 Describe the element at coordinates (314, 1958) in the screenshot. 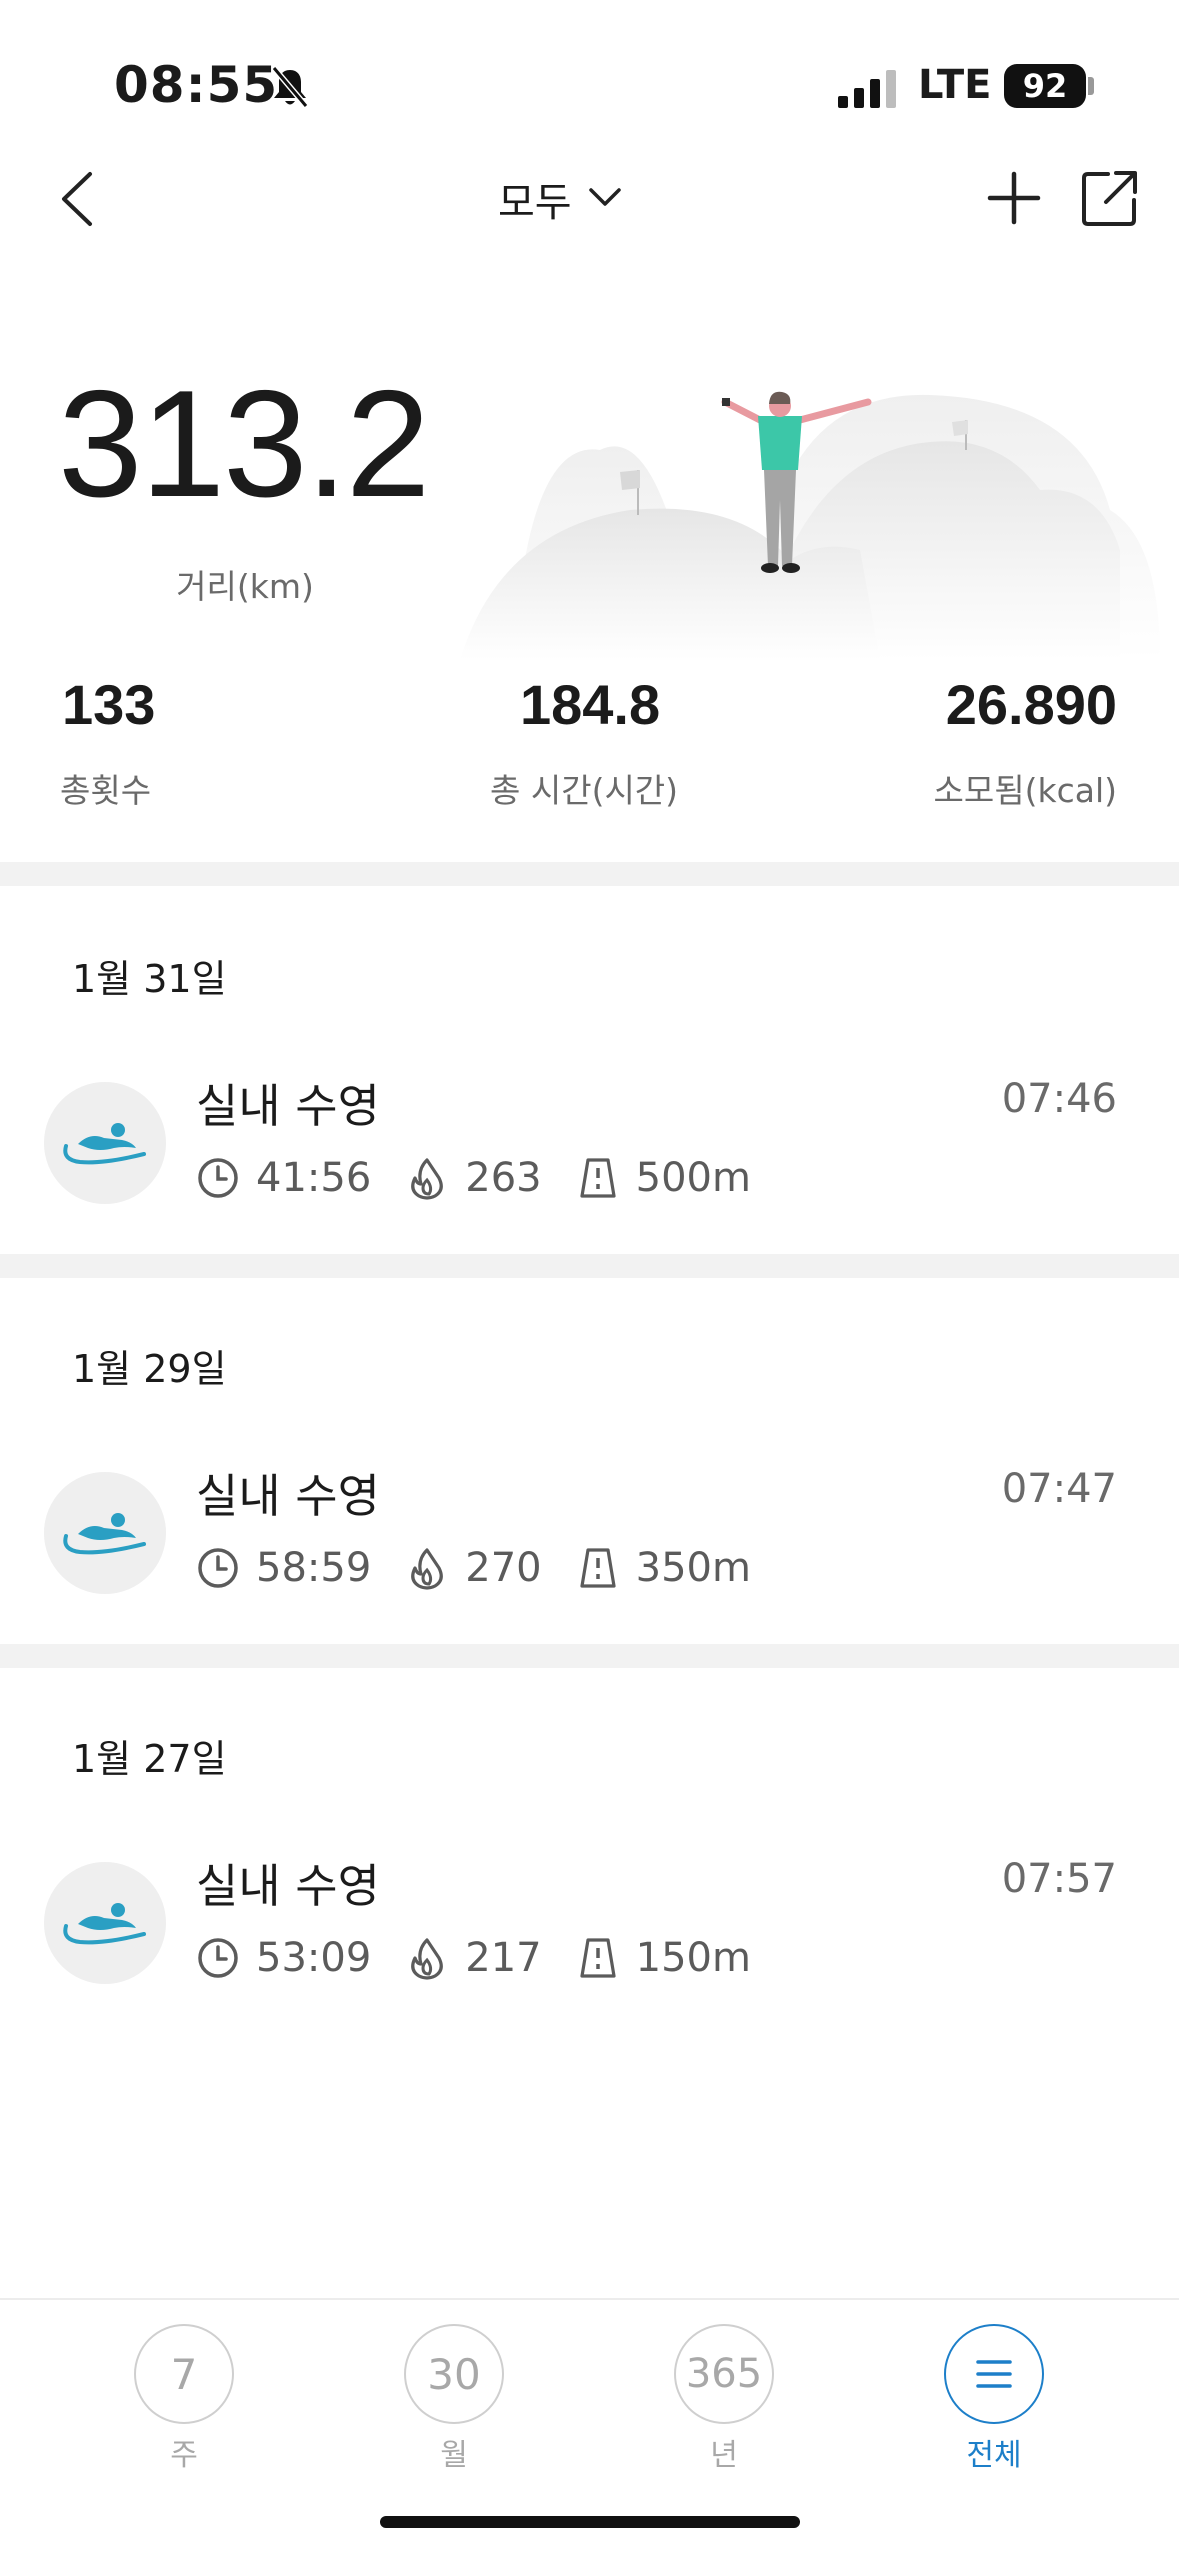

I see `activity-duration: 53:09` at that location.